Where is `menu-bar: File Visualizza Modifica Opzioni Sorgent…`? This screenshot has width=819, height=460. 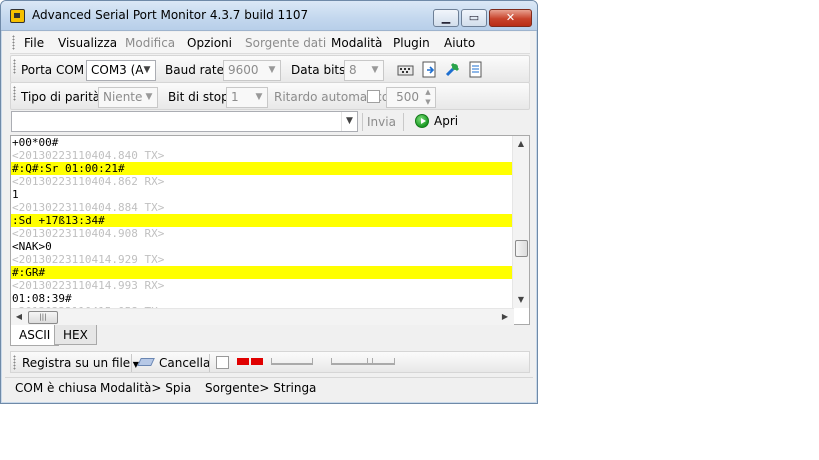 menu-bar: File Visualizza Modifica Opzioni Sorgent… is located at coordinates (270, 43).